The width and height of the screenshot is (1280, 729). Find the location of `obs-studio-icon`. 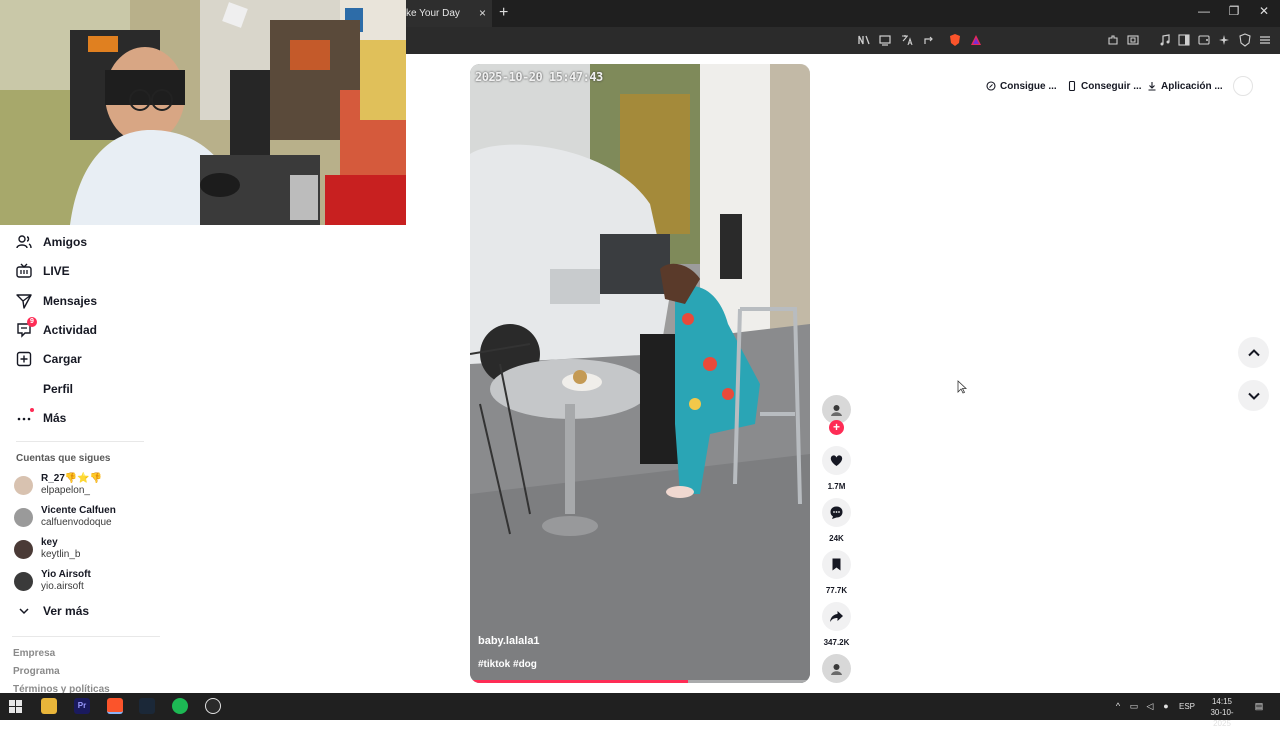

obs-studio-icon is located at coordinates (213, 706).